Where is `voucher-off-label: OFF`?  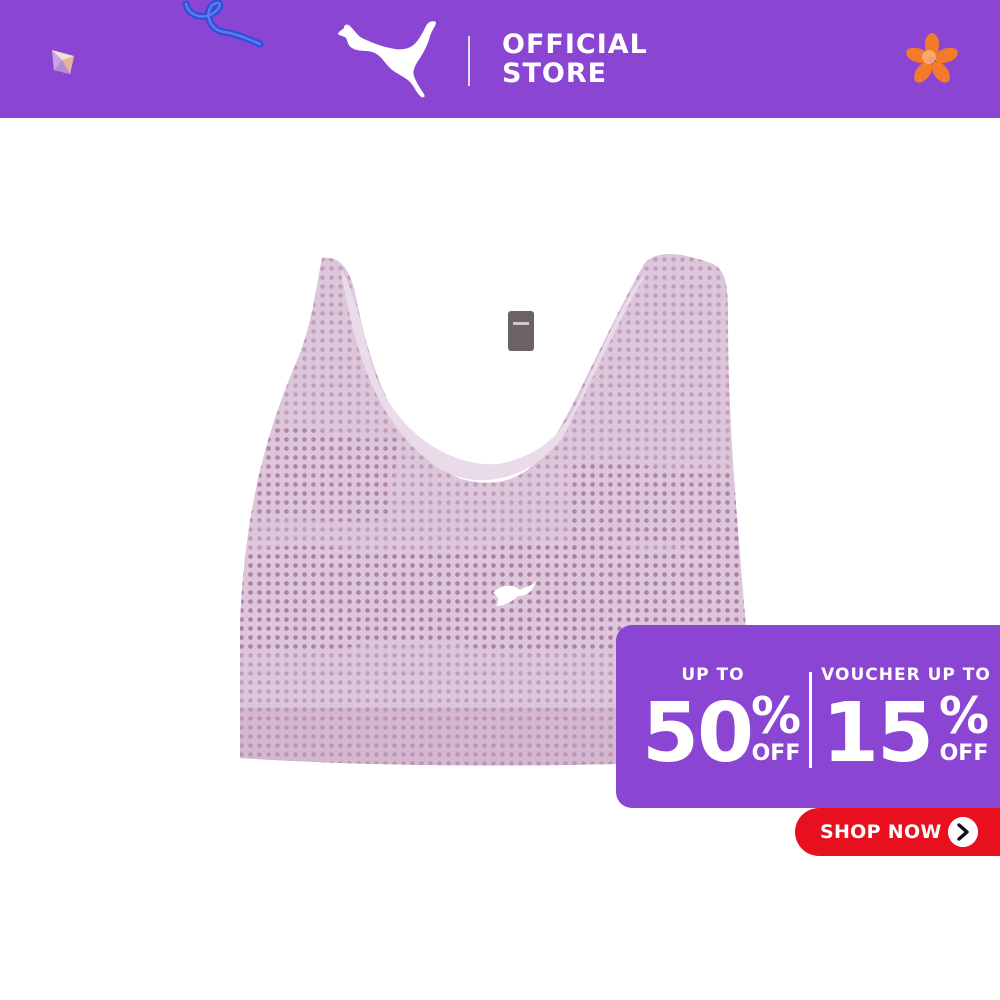 voucher-off-label: OFF is located at coordinates (964, 753).